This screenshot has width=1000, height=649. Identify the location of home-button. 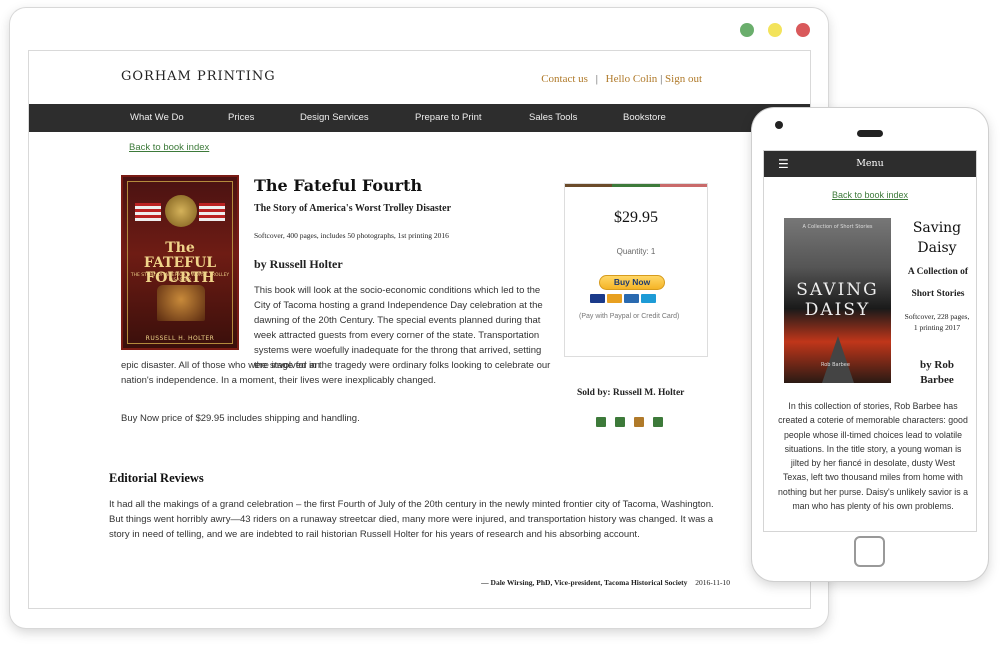
(869, 551).